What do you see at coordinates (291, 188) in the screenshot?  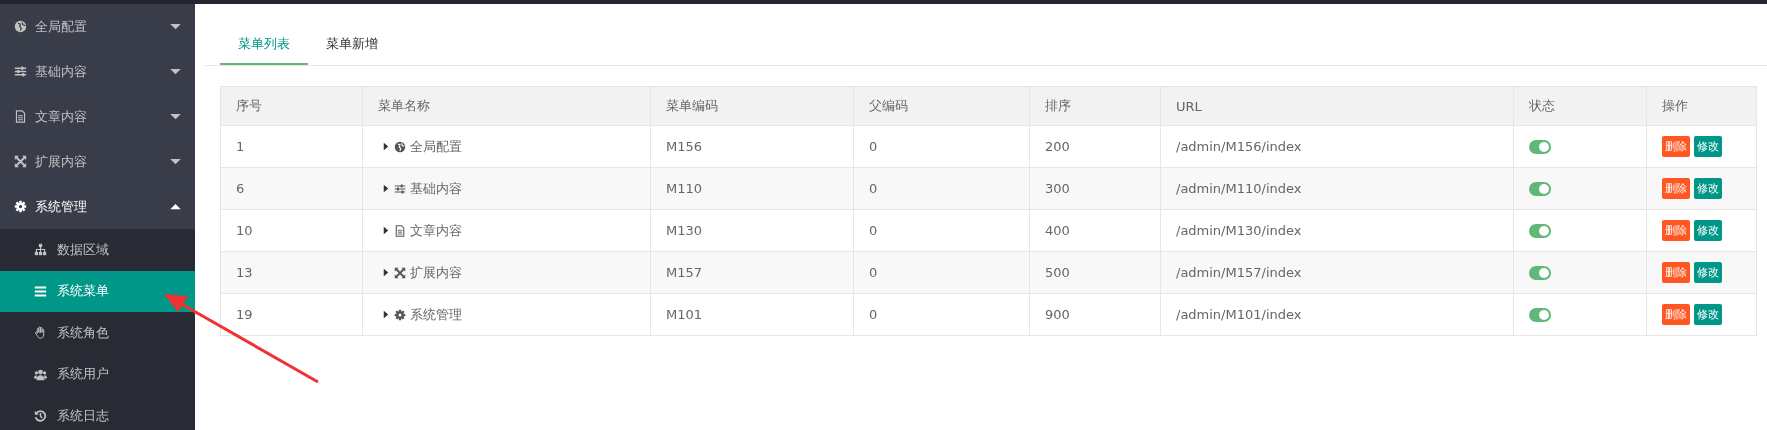 I see `table-cell: 6` at bounding box center [291, 188].